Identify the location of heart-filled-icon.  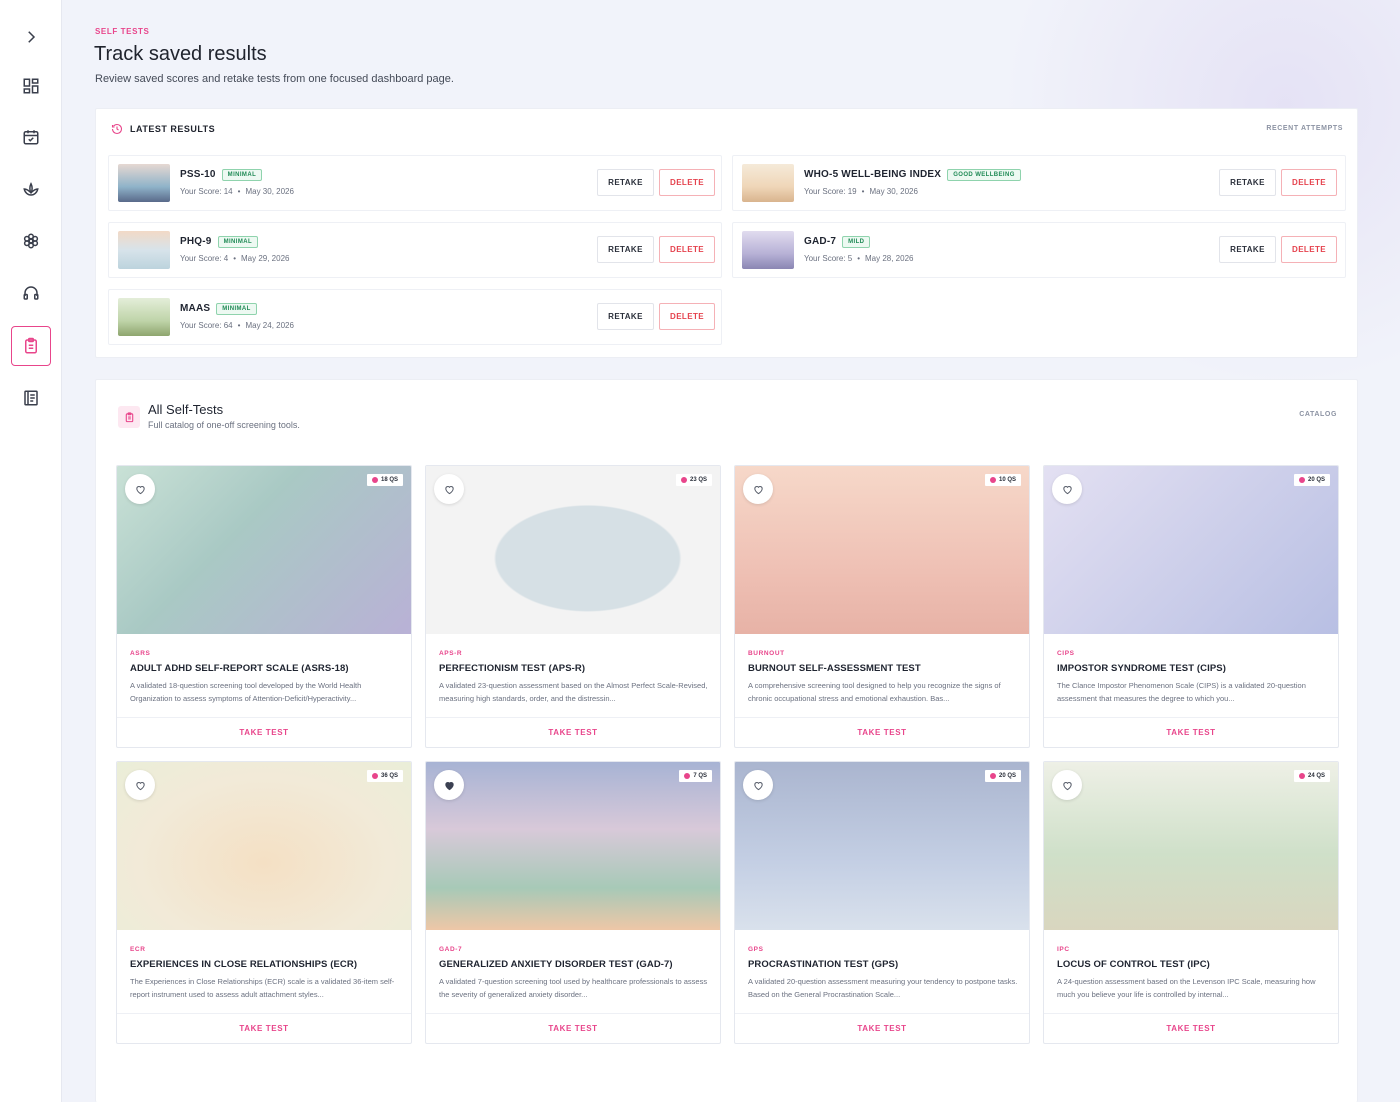
(449, 785).